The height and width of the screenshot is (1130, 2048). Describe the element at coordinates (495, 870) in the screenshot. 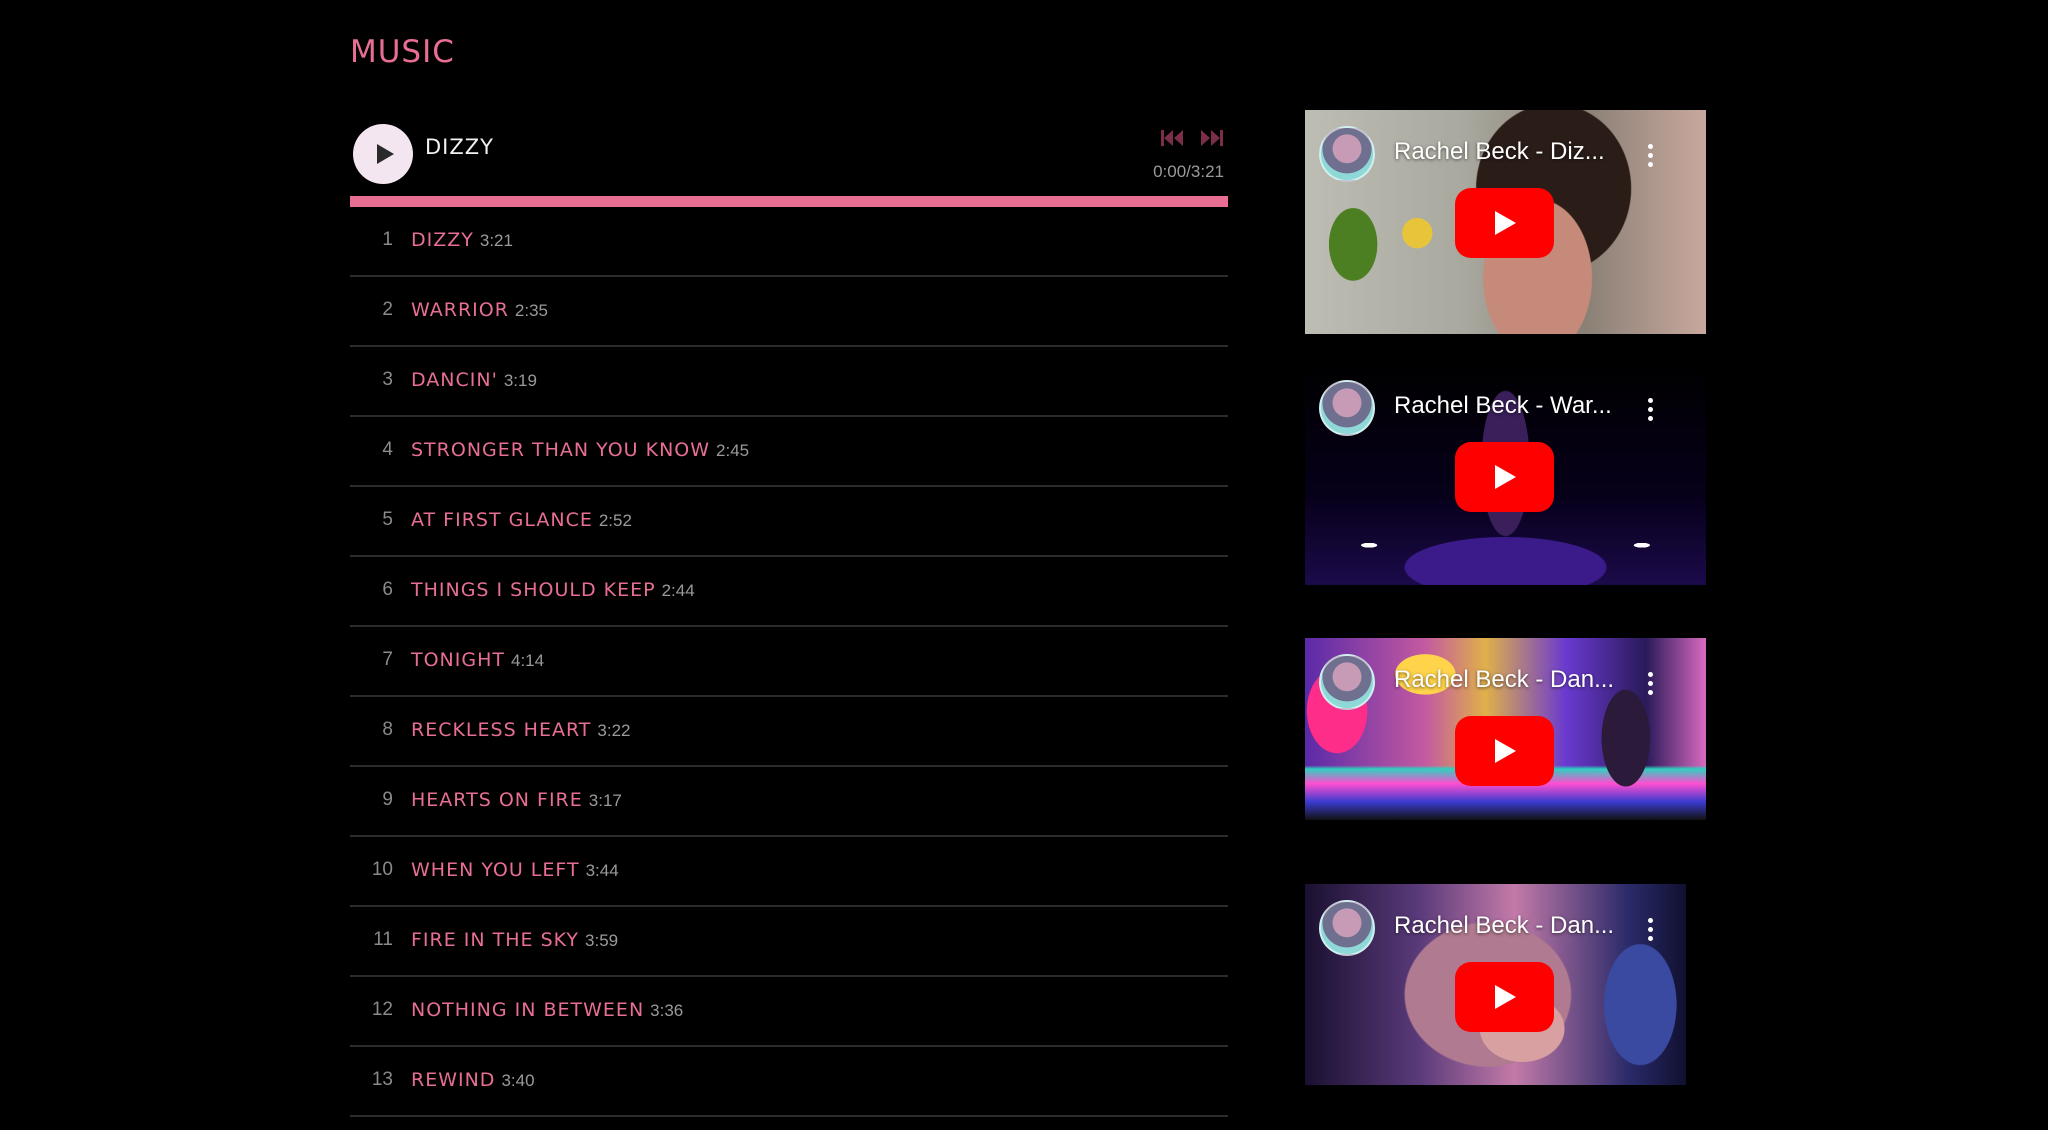

I see `track-title-text: WHEN YOU LEFT` at that location.